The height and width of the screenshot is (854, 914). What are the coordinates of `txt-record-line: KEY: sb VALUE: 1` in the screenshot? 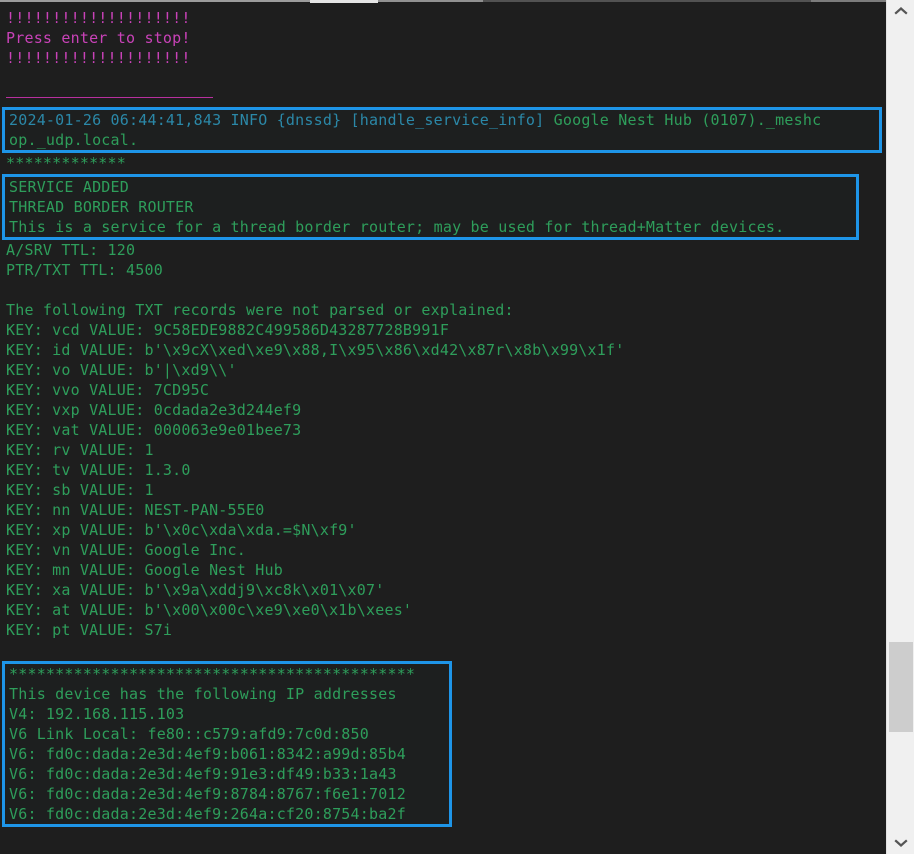 It's located at (80, 490).